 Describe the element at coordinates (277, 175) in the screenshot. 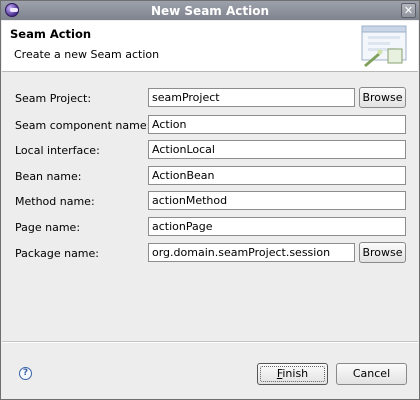

I see `bean-name-field: ActionBean` at that location.